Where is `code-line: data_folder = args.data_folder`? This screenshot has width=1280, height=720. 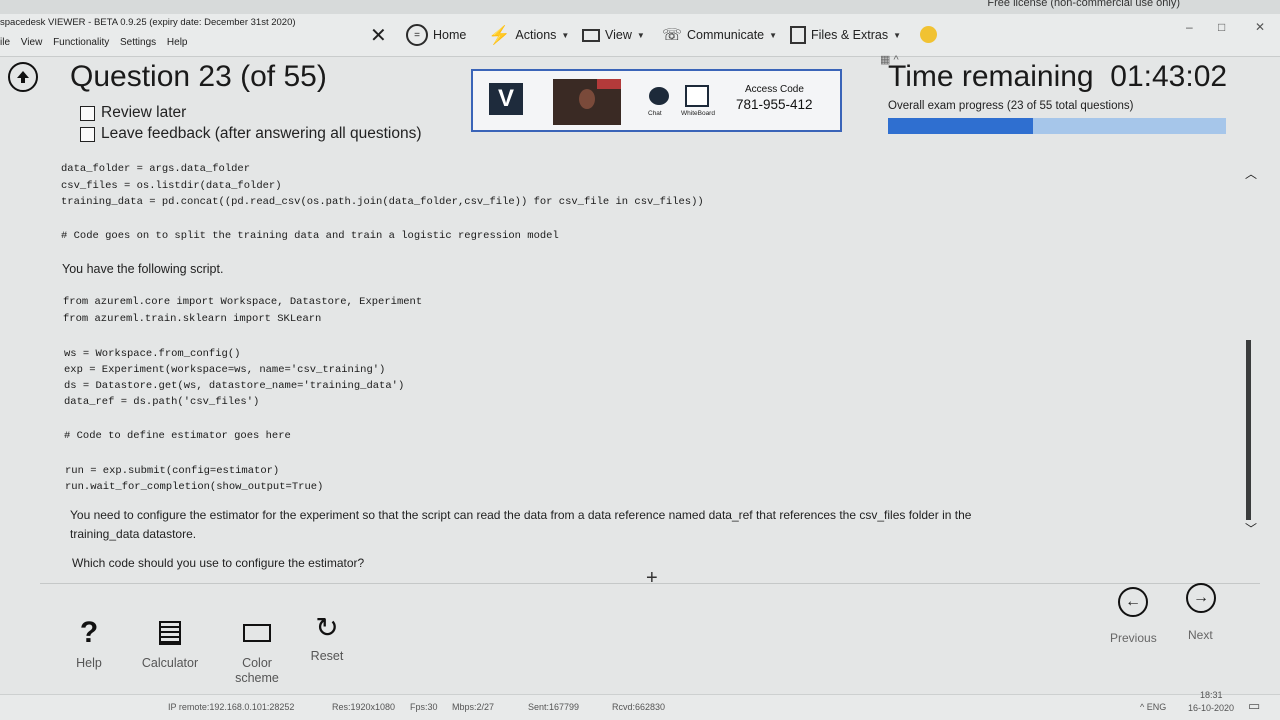 code-line: data_folder = args.data_folder is located at coordinates (156, 169).